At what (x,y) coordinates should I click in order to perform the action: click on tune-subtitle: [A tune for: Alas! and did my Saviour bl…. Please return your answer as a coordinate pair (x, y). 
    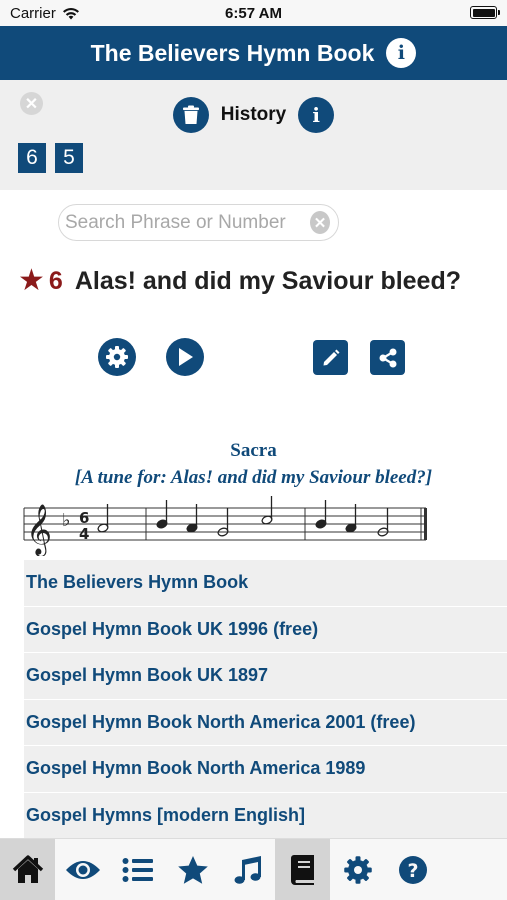
    Looking at the image, I should click on (253, 477).